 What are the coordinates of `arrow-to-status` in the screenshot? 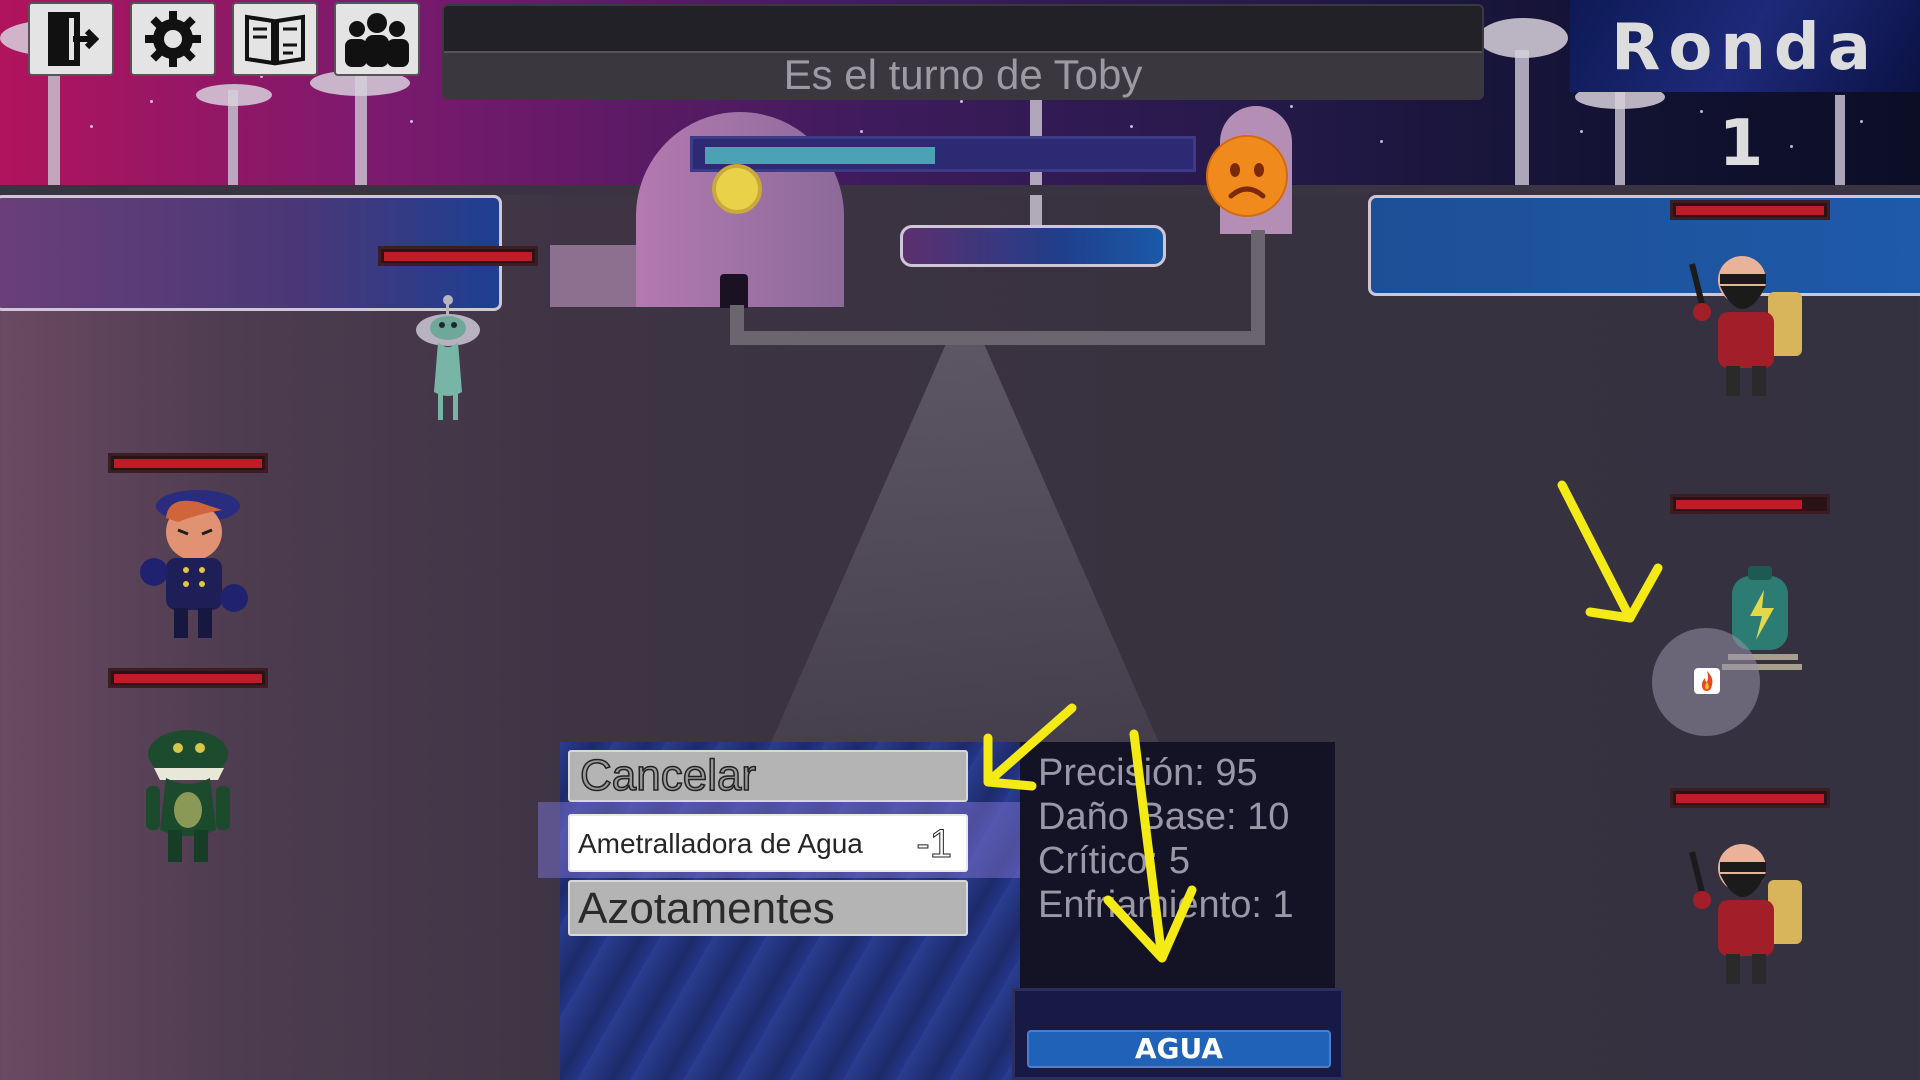 It's located at (1596, 551).